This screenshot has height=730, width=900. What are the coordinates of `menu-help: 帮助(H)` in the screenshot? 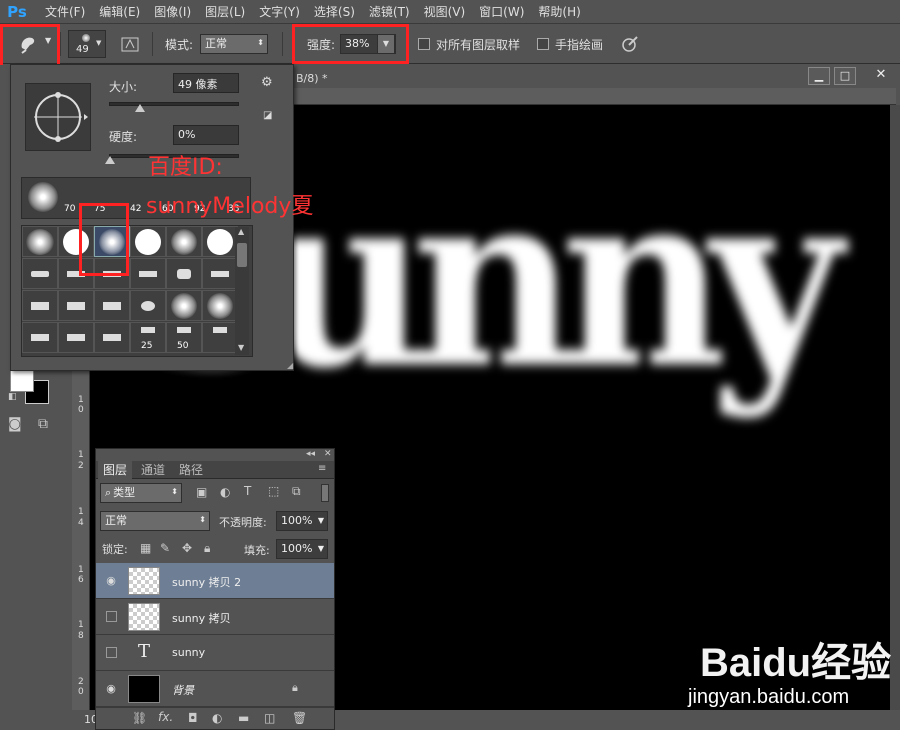 It's located at (559, 11).